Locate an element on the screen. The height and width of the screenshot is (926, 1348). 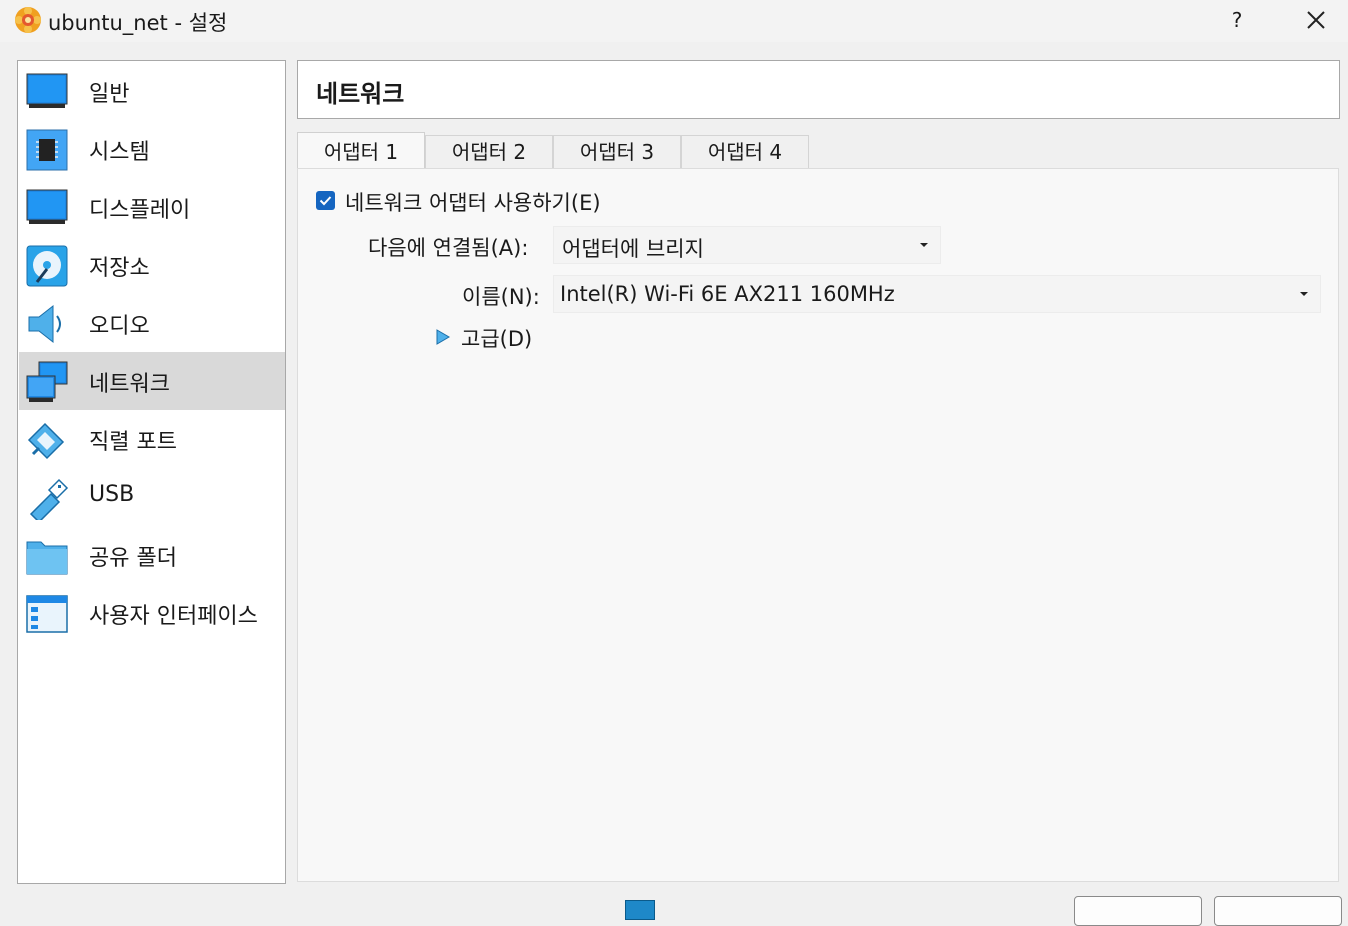
checkmark-icon is located at coordinates (325, 201).